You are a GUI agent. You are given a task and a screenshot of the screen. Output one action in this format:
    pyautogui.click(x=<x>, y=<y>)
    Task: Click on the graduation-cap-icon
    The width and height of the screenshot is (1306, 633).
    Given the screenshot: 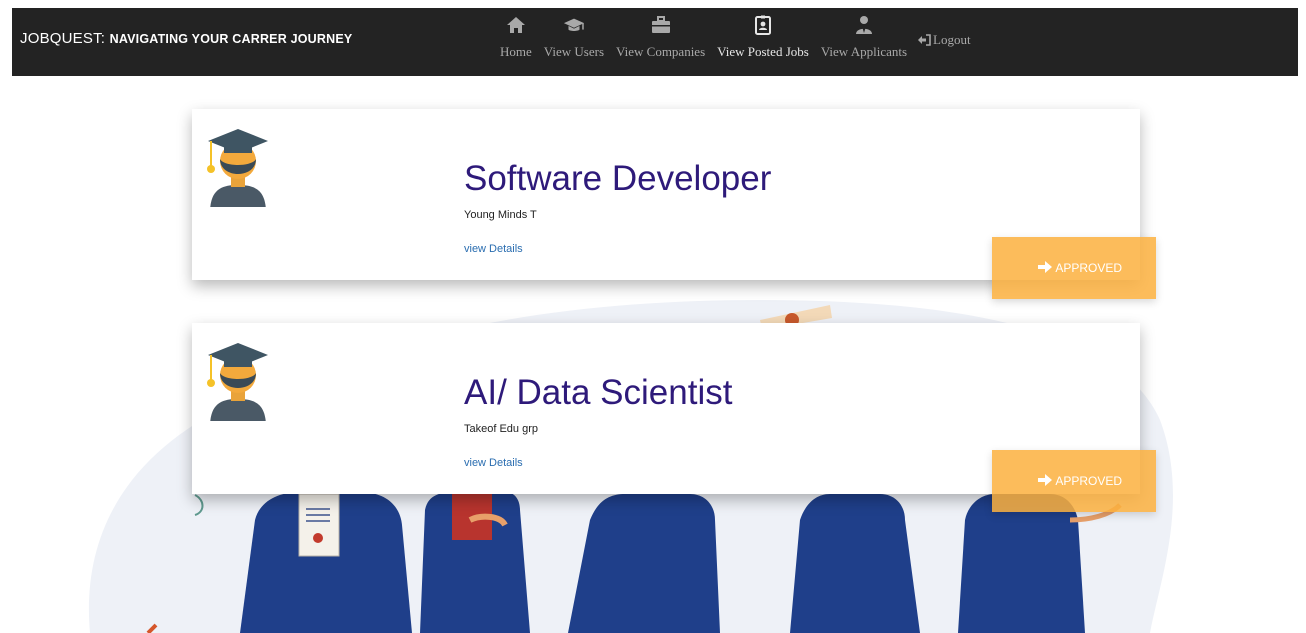 What is the action you would take?
    pyautogui.click(x=574, y=25)
    